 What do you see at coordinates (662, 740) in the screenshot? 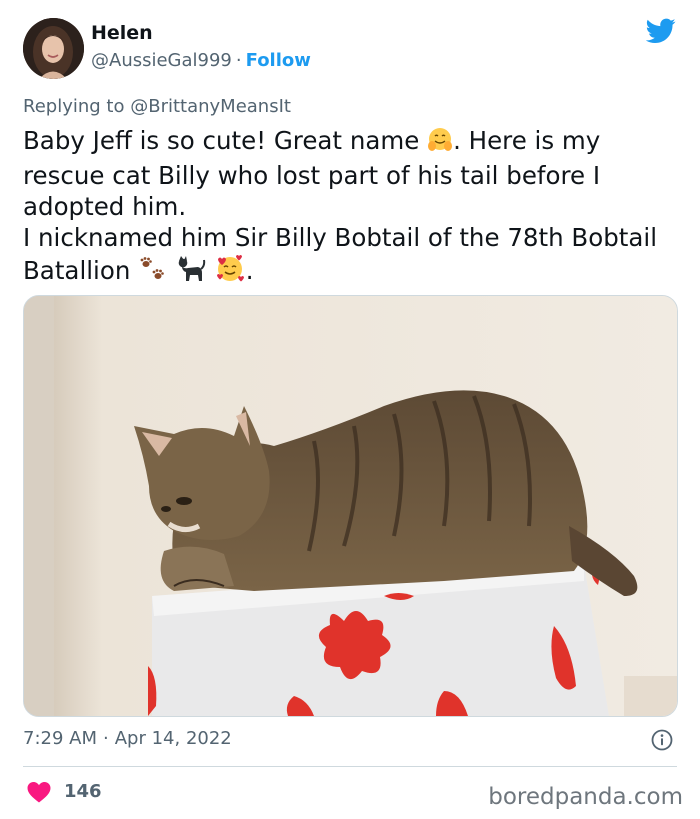
I see `info-icon` at bounding box center [662, 740].